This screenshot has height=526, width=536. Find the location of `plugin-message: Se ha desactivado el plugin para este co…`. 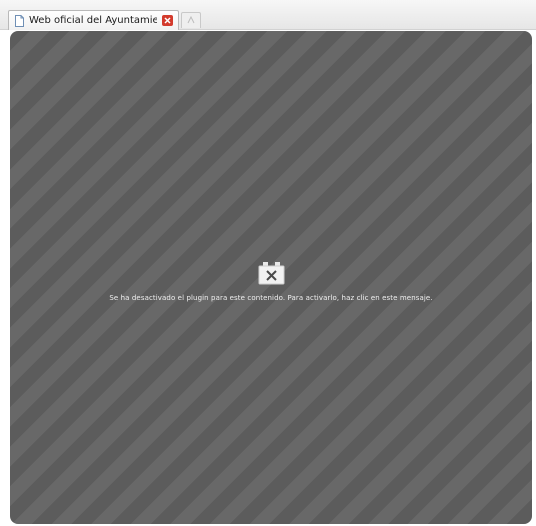

plugin-message: Se ha desactivado el plugin para este co… is located at coordinates (271, 298).